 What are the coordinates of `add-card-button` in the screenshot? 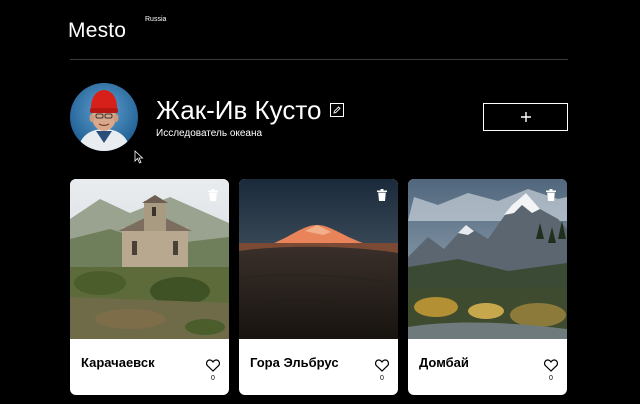 It's located at (525, 117).